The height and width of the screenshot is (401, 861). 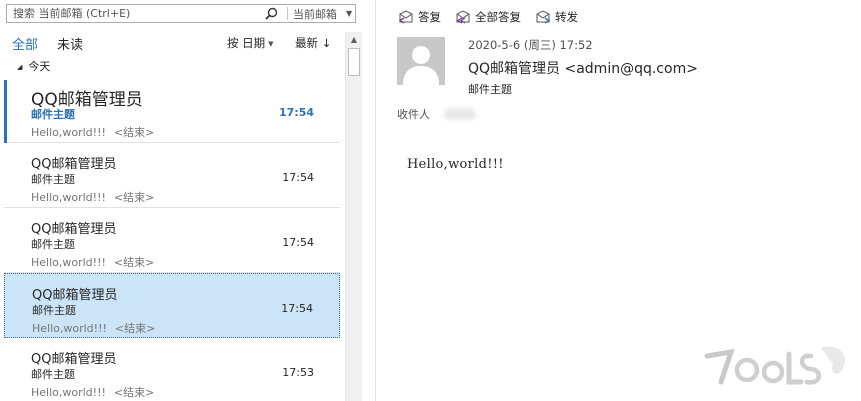 What do you see at coordinates (405, 17) in the screenshot?
I see `reply-icon` at bounding box center [405, 17].